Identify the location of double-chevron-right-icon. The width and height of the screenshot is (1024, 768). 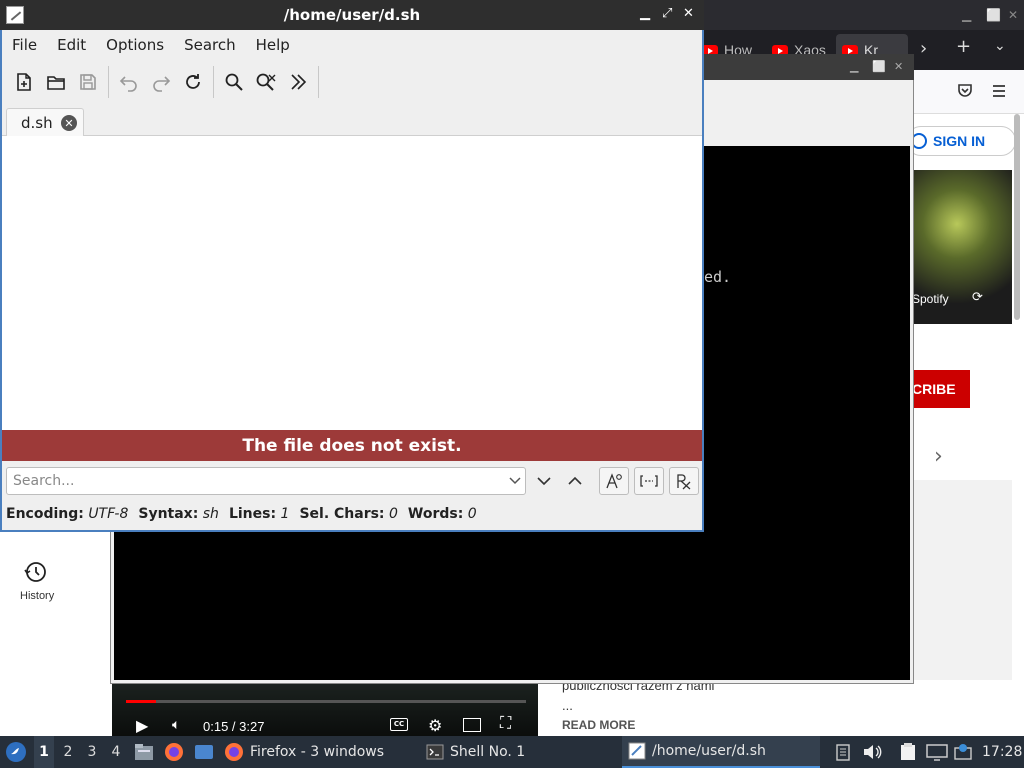
(299, 82).